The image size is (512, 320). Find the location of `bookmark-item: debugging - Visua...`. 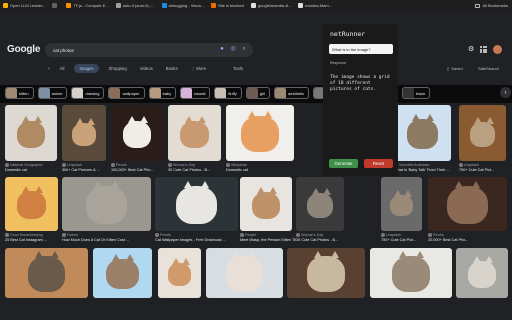

bookmark-item: debugging - Visua... is located at coordinates (182, 5).